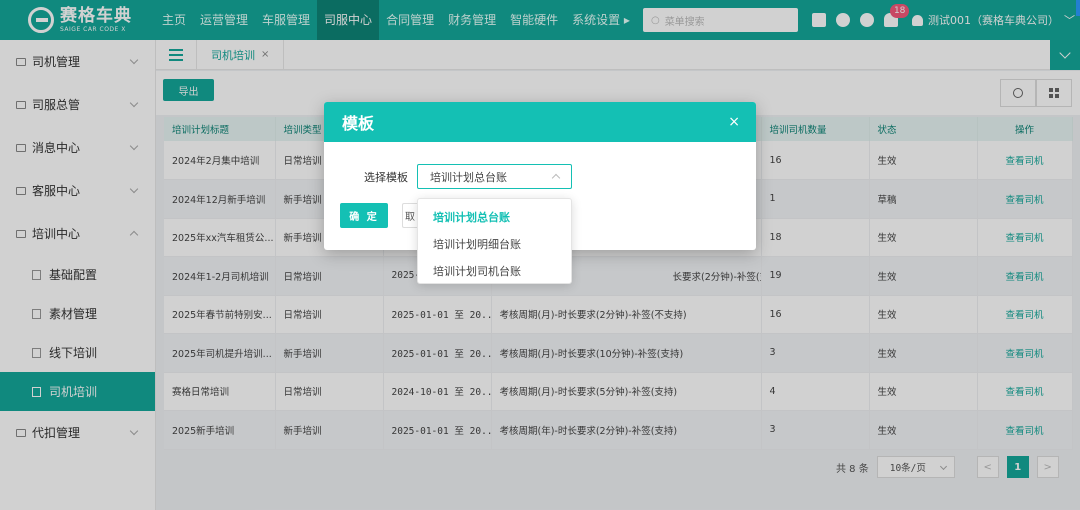 This screenshot has width=1080, height=510. I want to click on template-field-label: 选择模板, so click(386, 177).